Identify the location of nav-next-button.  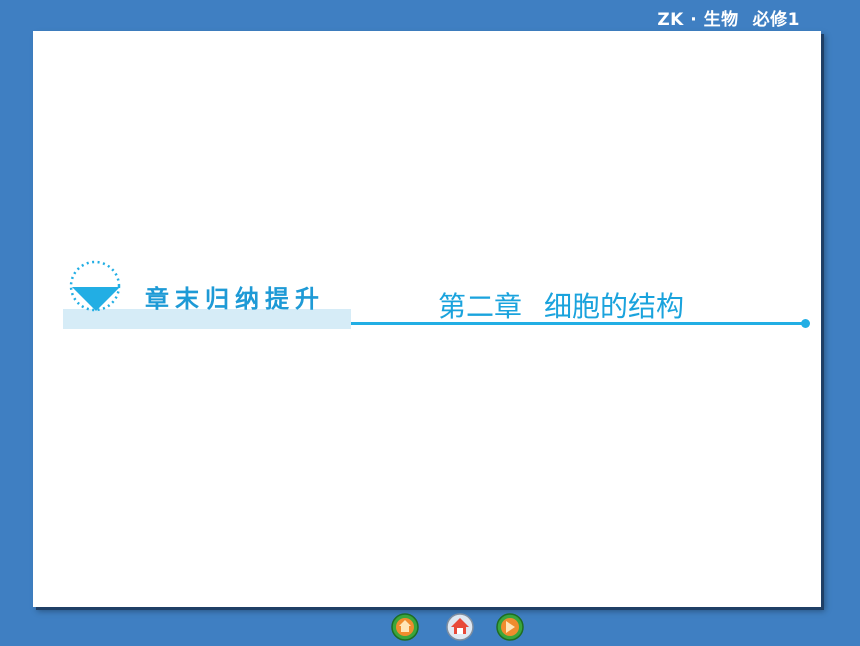
(510, 627).